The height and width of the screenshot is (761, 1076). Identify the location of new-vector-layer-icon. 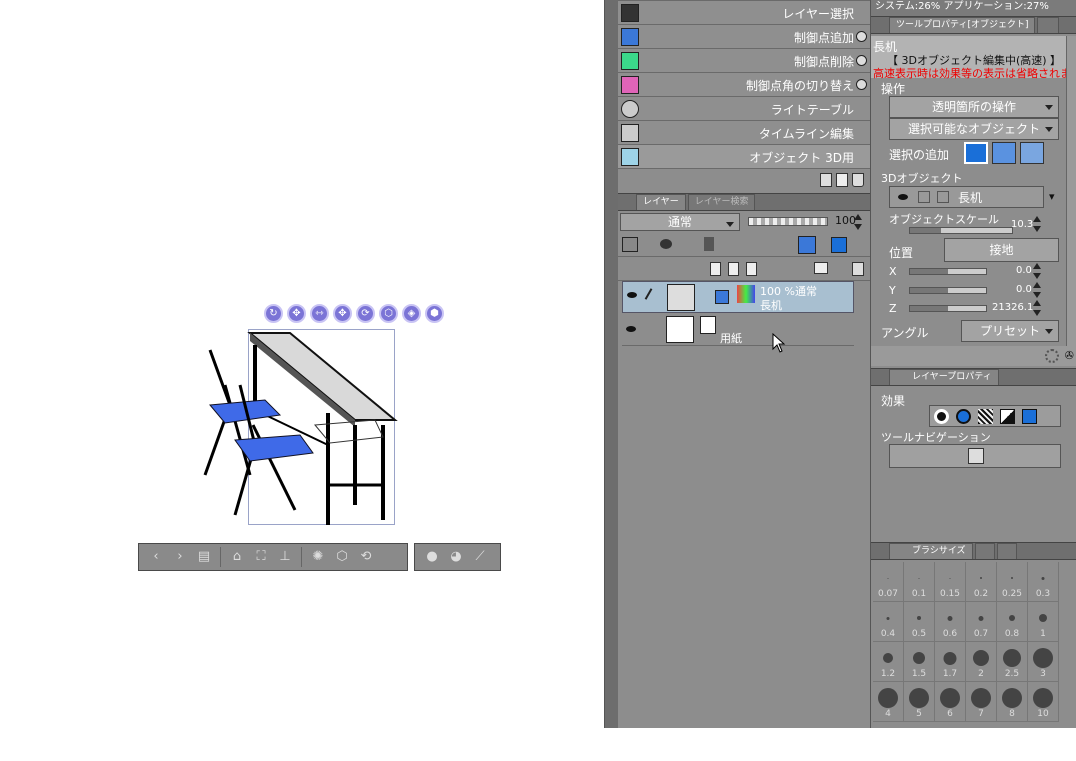
(733, 269).